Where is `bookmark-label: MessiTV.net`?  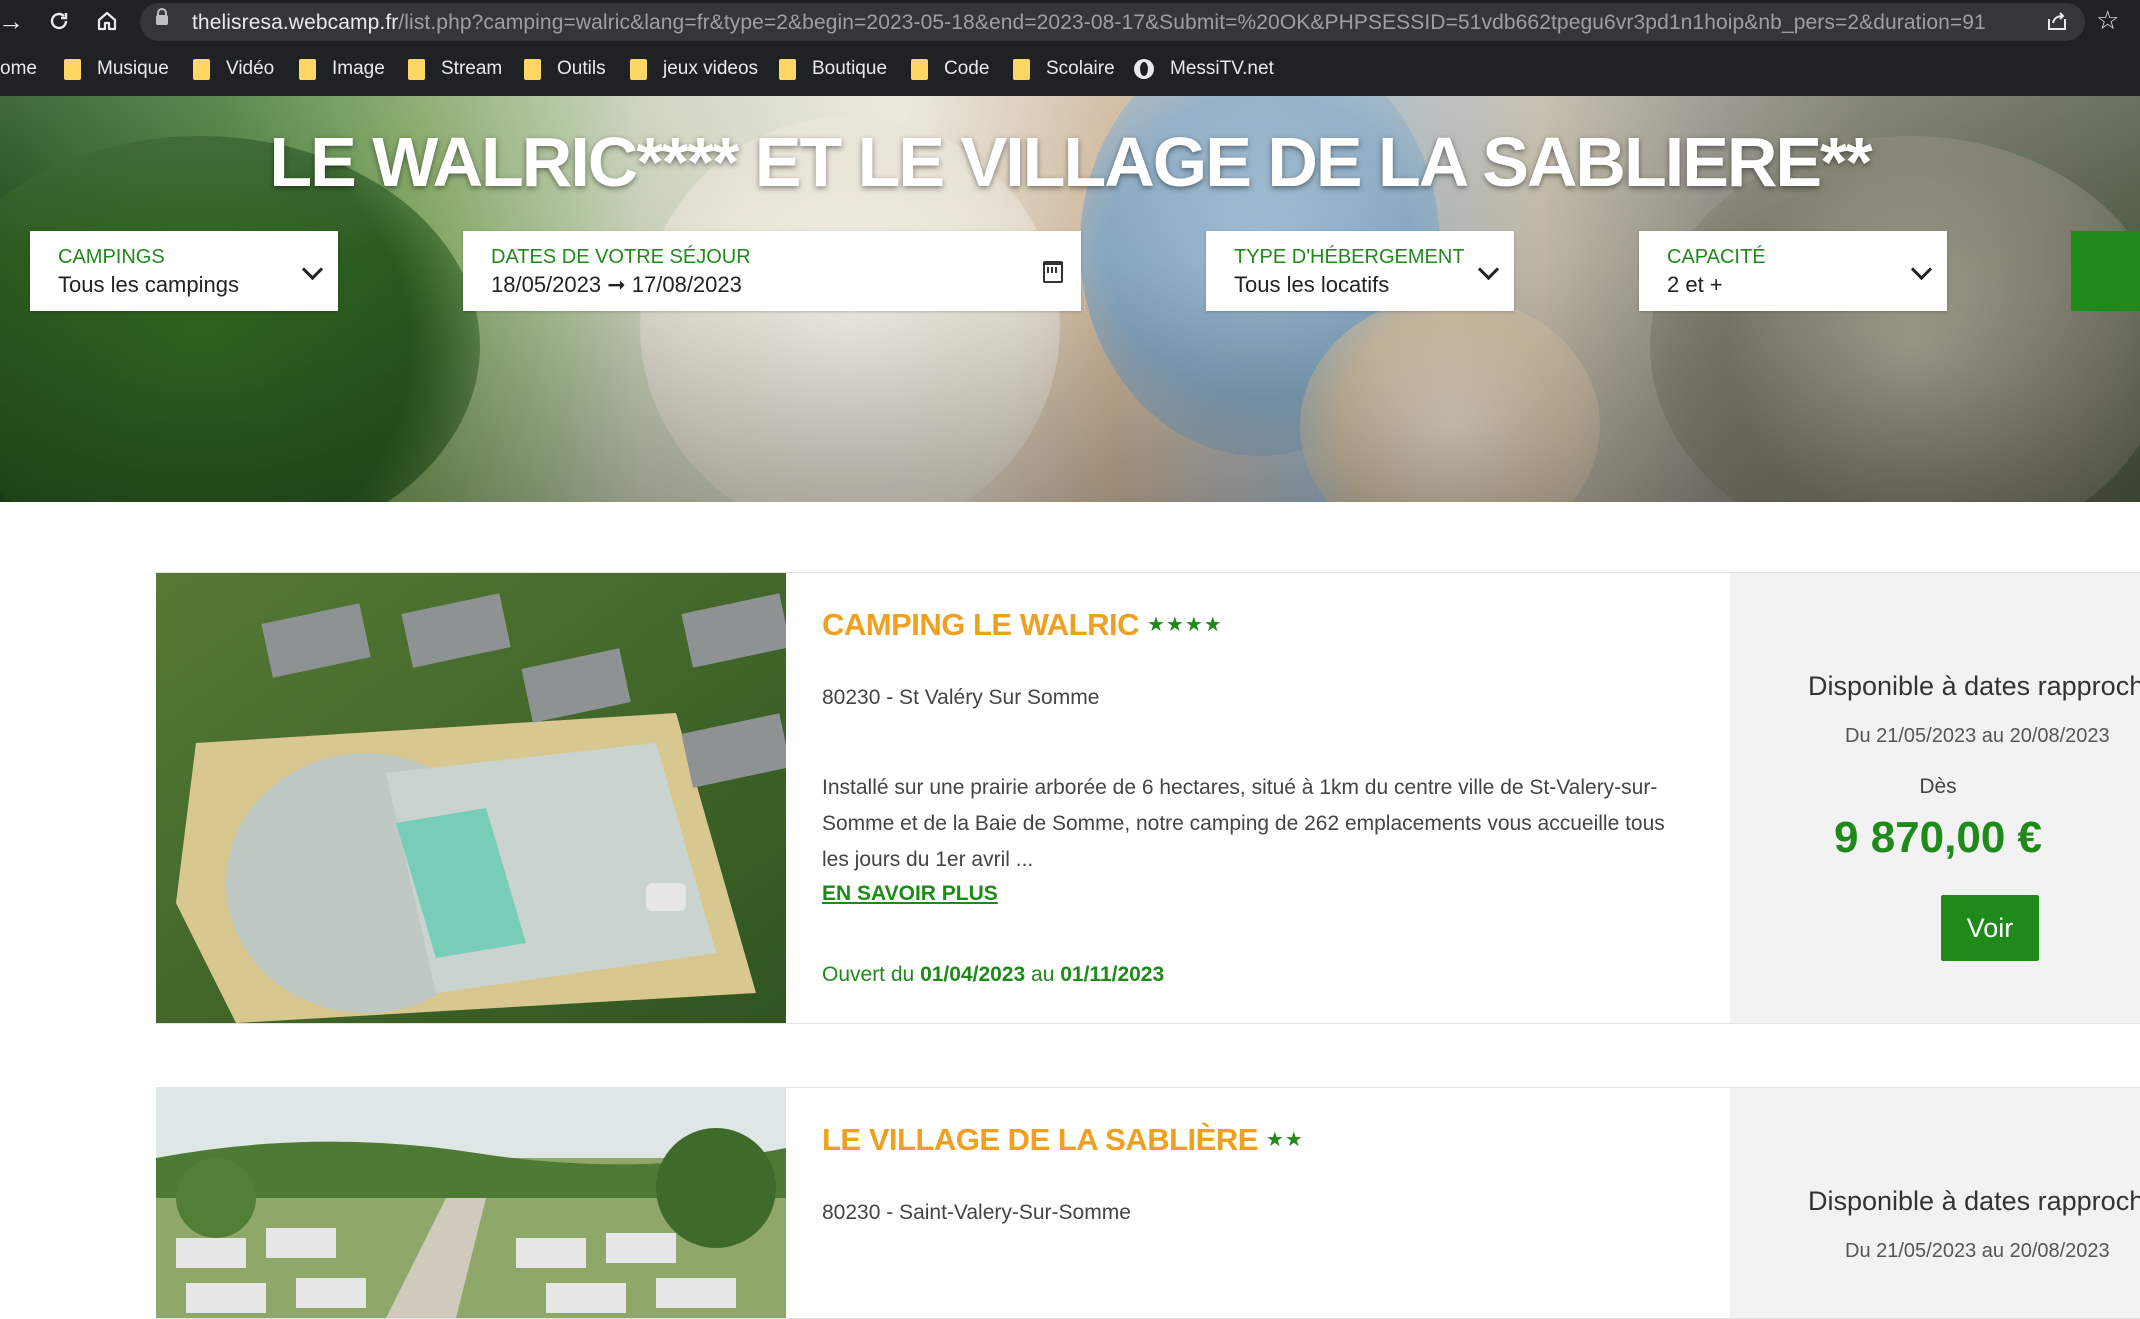 bookmark-label: MessiTV.net is located at coordinates (1222, 68).